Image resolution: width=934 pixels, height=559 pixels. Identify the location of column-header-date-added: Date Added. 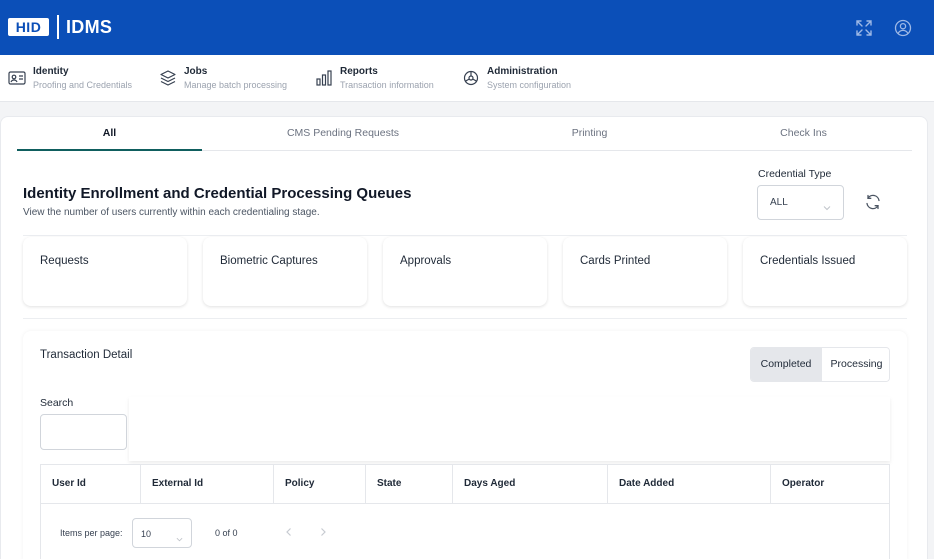
(689, 484).